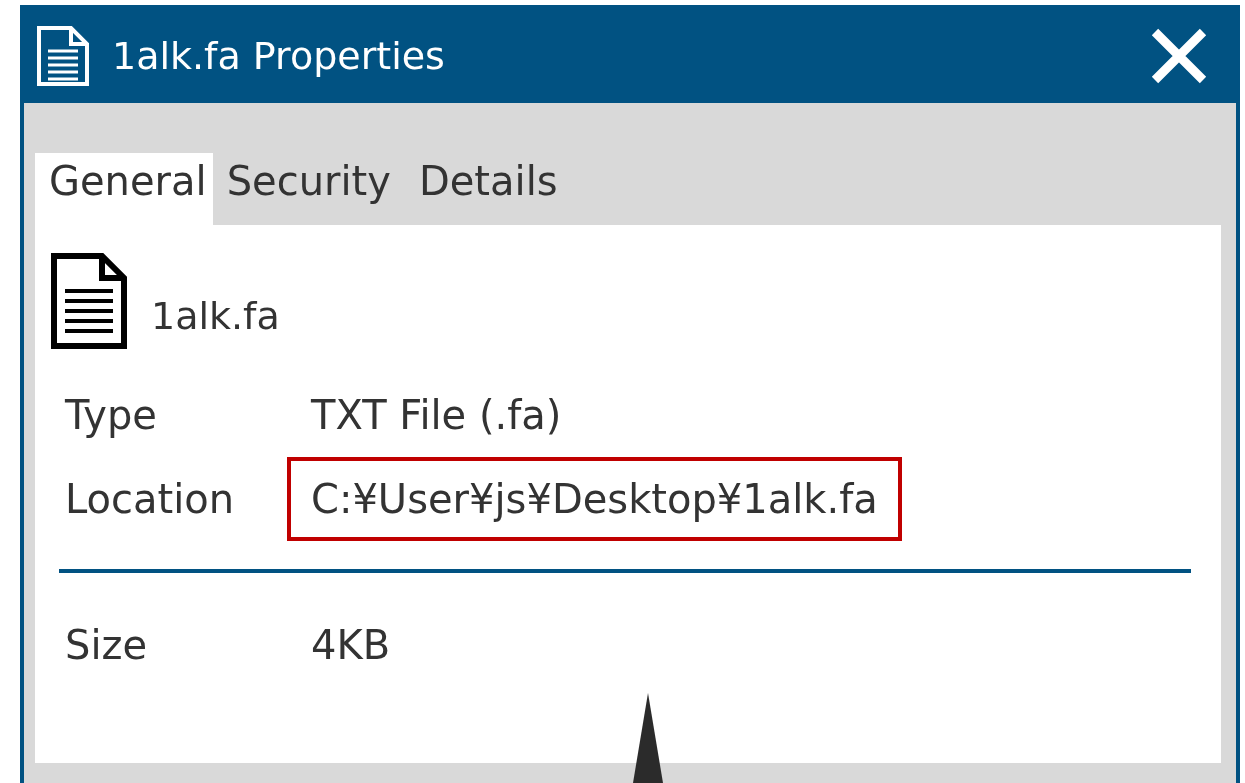  Describe the element at coordinates (215, 316) in the screenshot. I see `file-name: 1alk.fa` at that location.